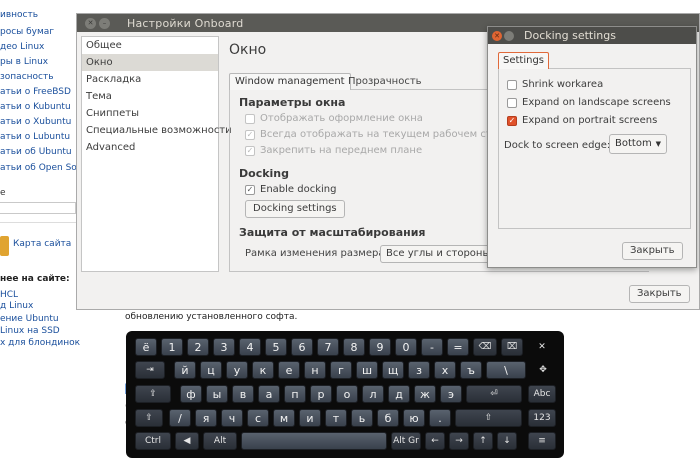 This screenshot has height=458, width=700. I want to click on option-enable-docking: ✓ Enable docking, so click(290, 189).